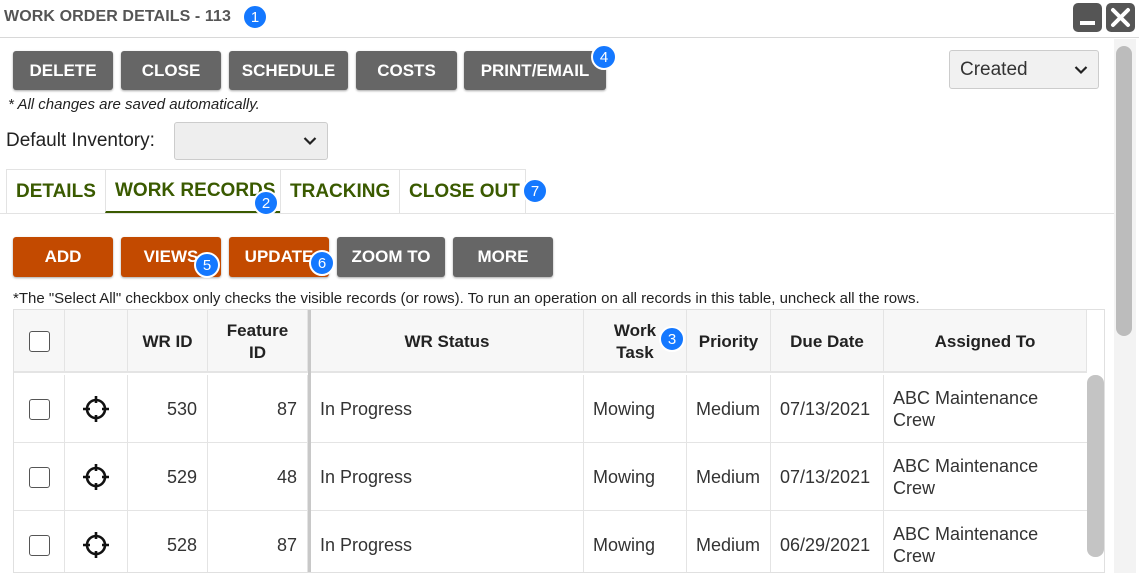 Image resolution: width=1139 pixels, height=573 pixels. I want to click on feature-id-cell: 48, so click(258, 477).